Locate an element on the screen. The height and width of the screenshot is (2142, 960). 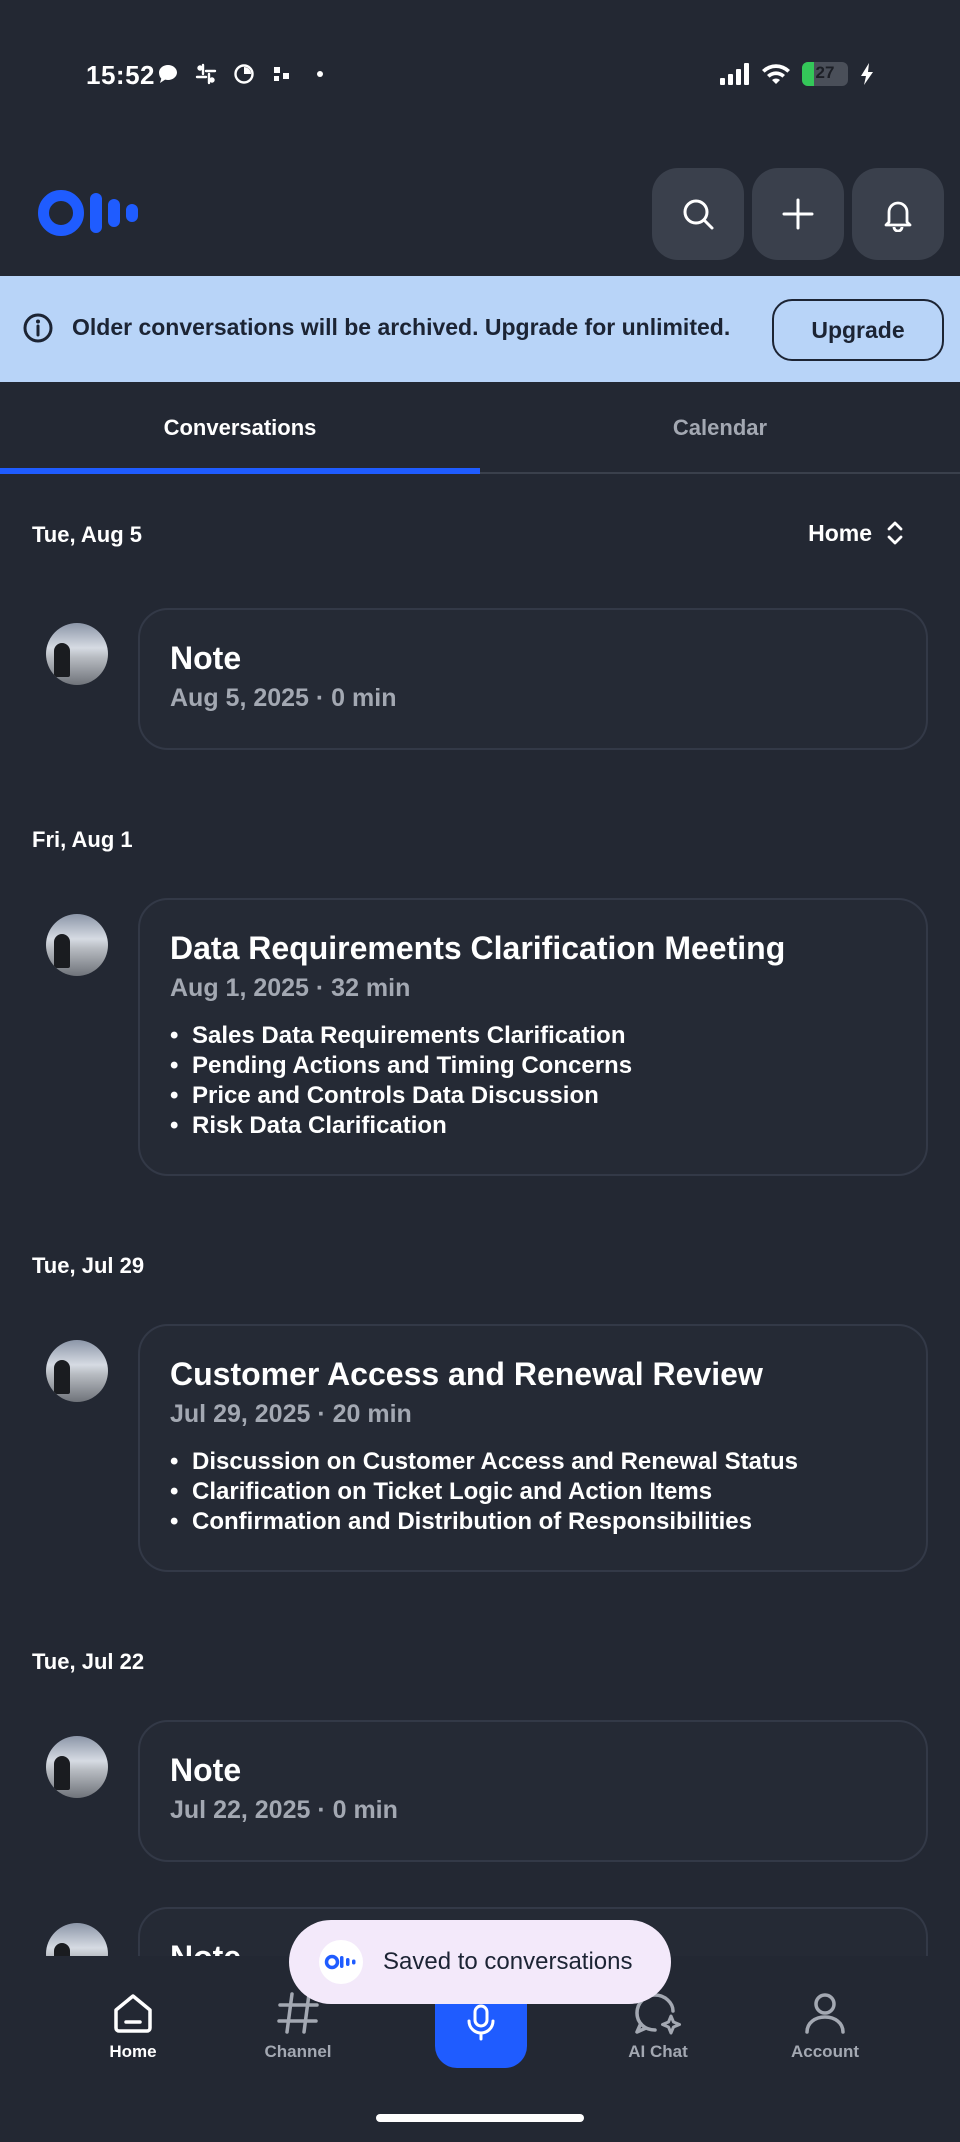
otter-logo is located at coordinates (88, 213).